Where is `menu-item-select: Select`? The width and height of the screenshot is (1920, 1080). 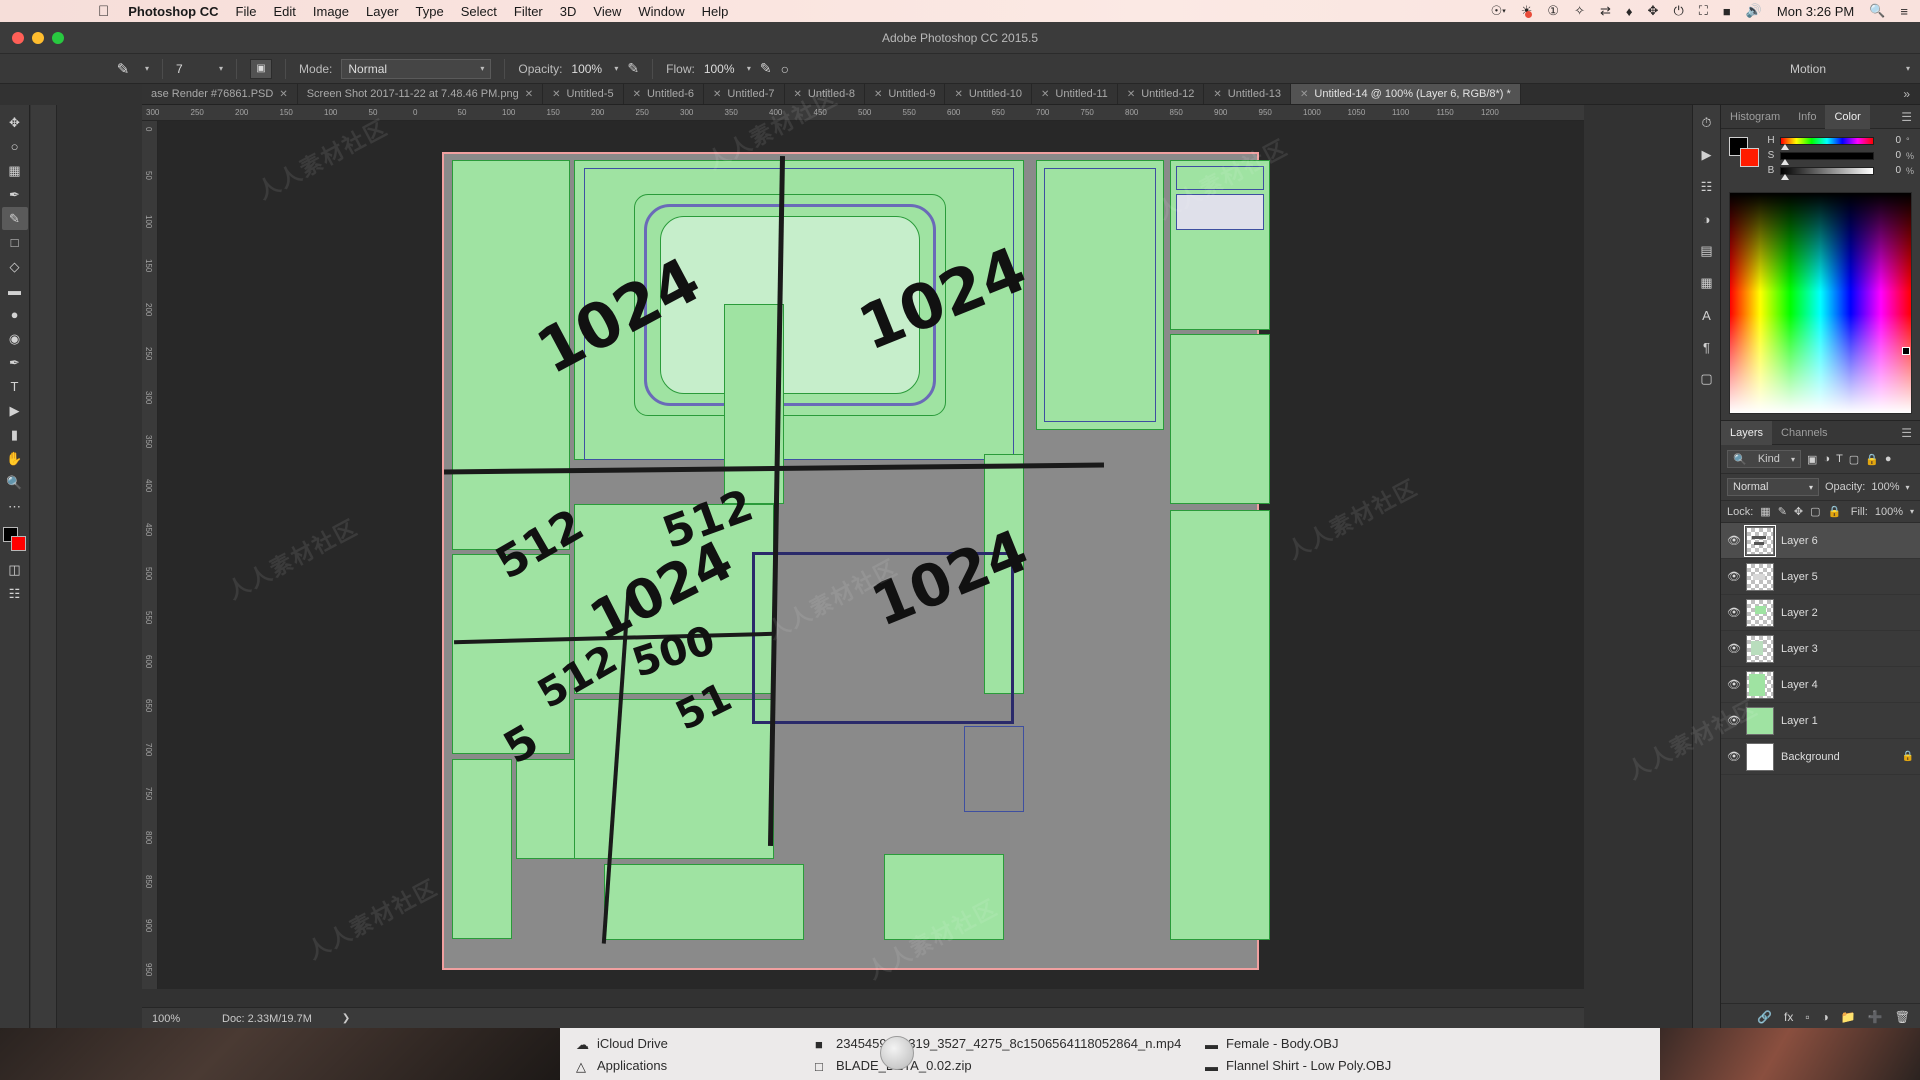
menu-item-select: Select is located at coordinates (479, 11).